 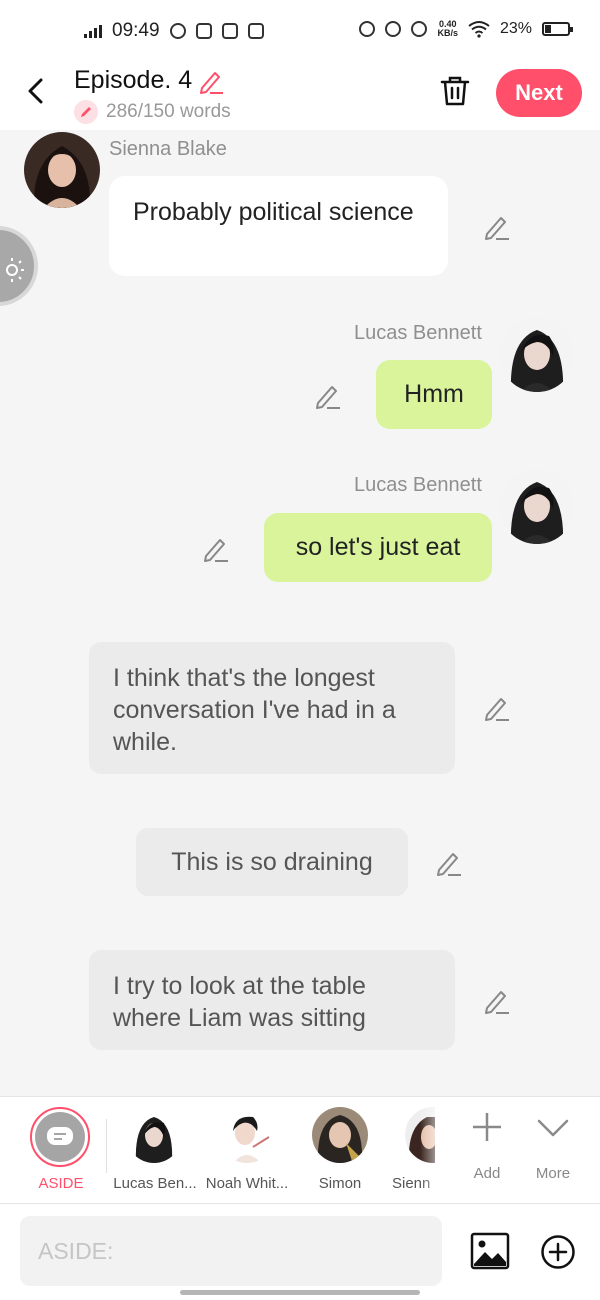 I want to click on home-indicator, so click(x=300, y=1292).